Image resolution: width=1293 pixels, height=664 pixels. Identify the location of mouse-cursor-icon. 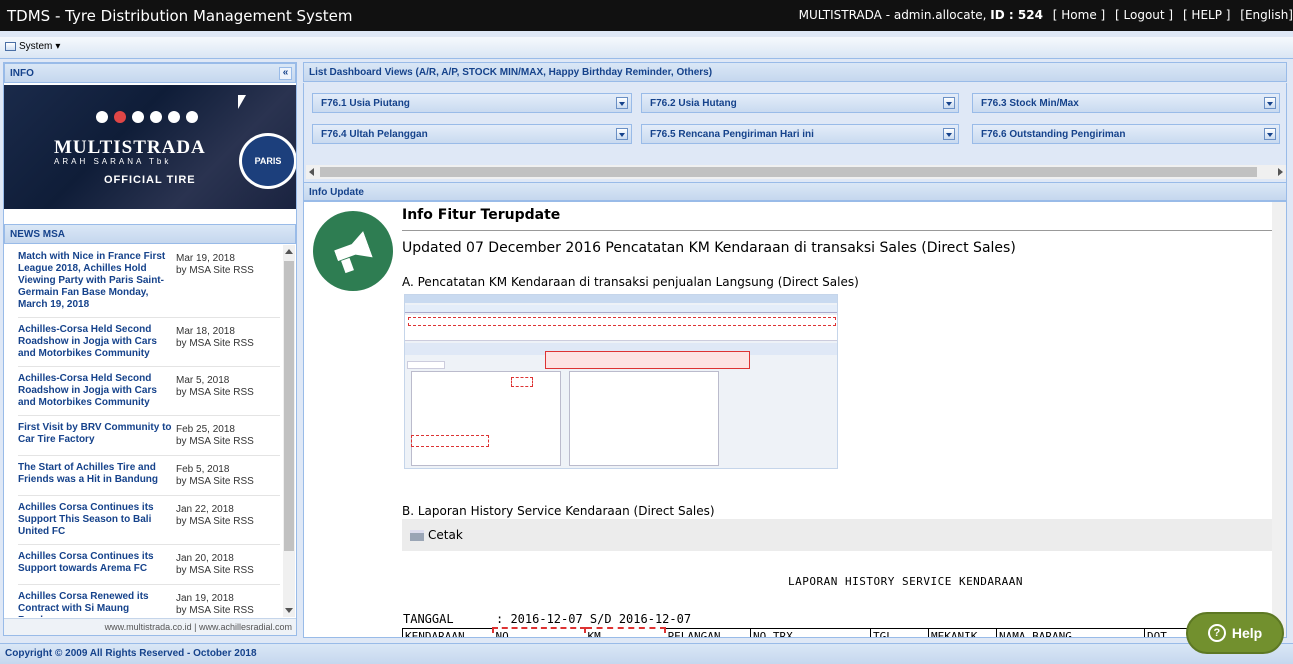
(242, 102).